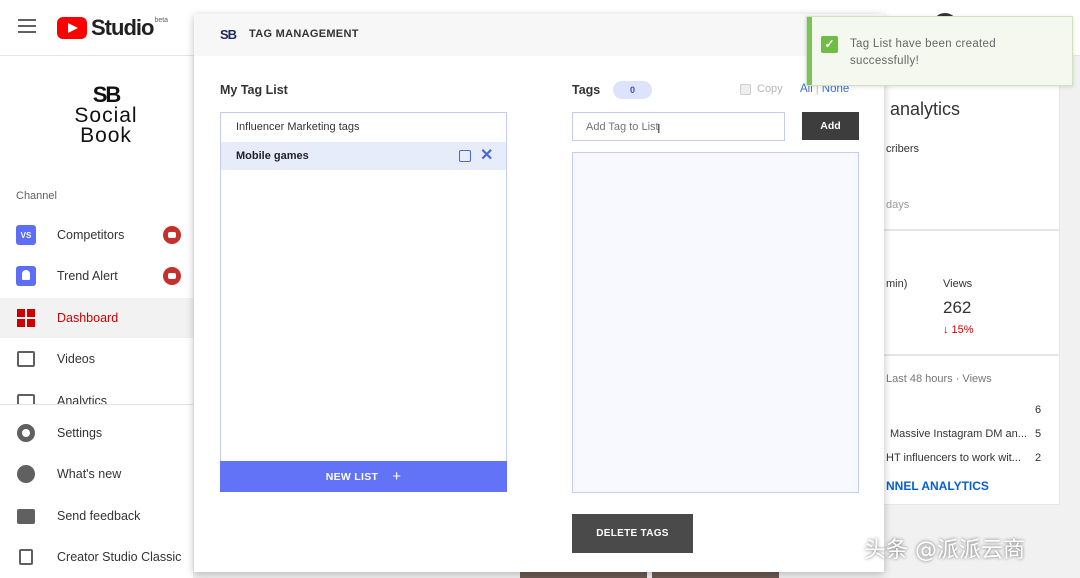 Image resolution: width=1080 pixels, height=578 pixels. What do you see at coordinates (36, 196) in the screenshot?
I see `channel-label: Channel` at bounding box center [36, 196].